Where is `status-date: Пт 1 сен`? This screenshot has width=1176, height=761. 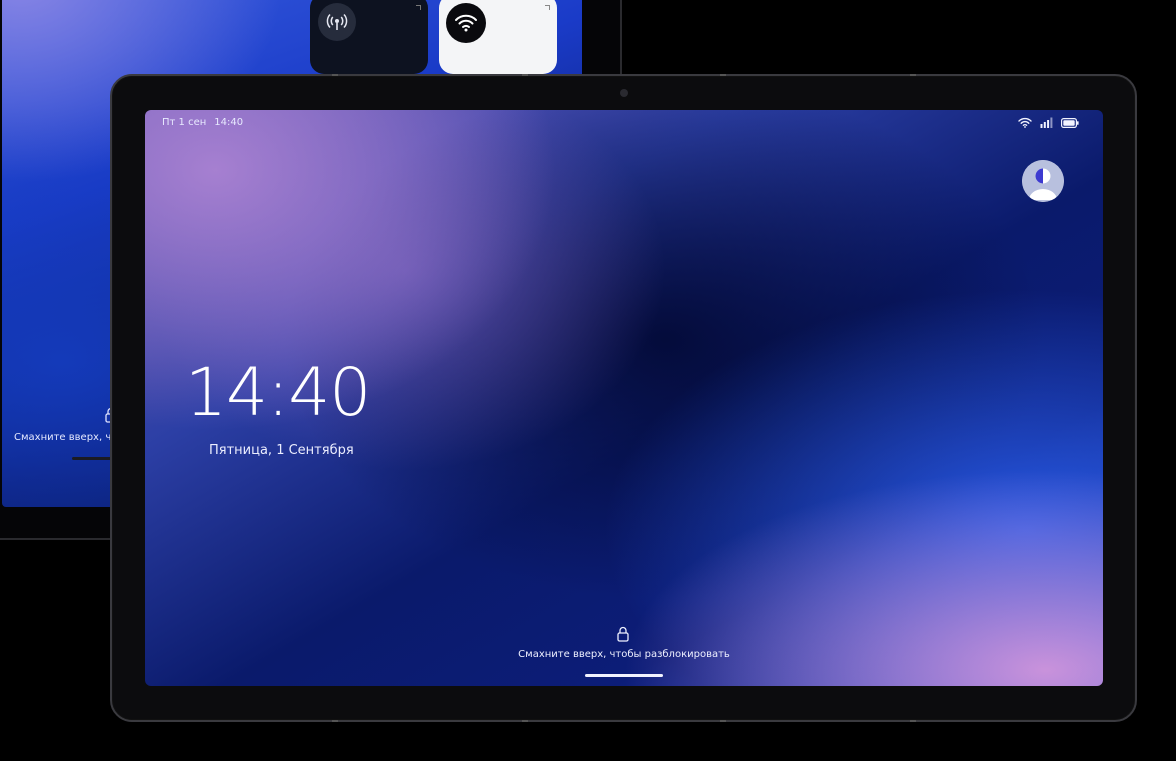
status-date: Пт 1 сен is located at coordinates (184, 122).